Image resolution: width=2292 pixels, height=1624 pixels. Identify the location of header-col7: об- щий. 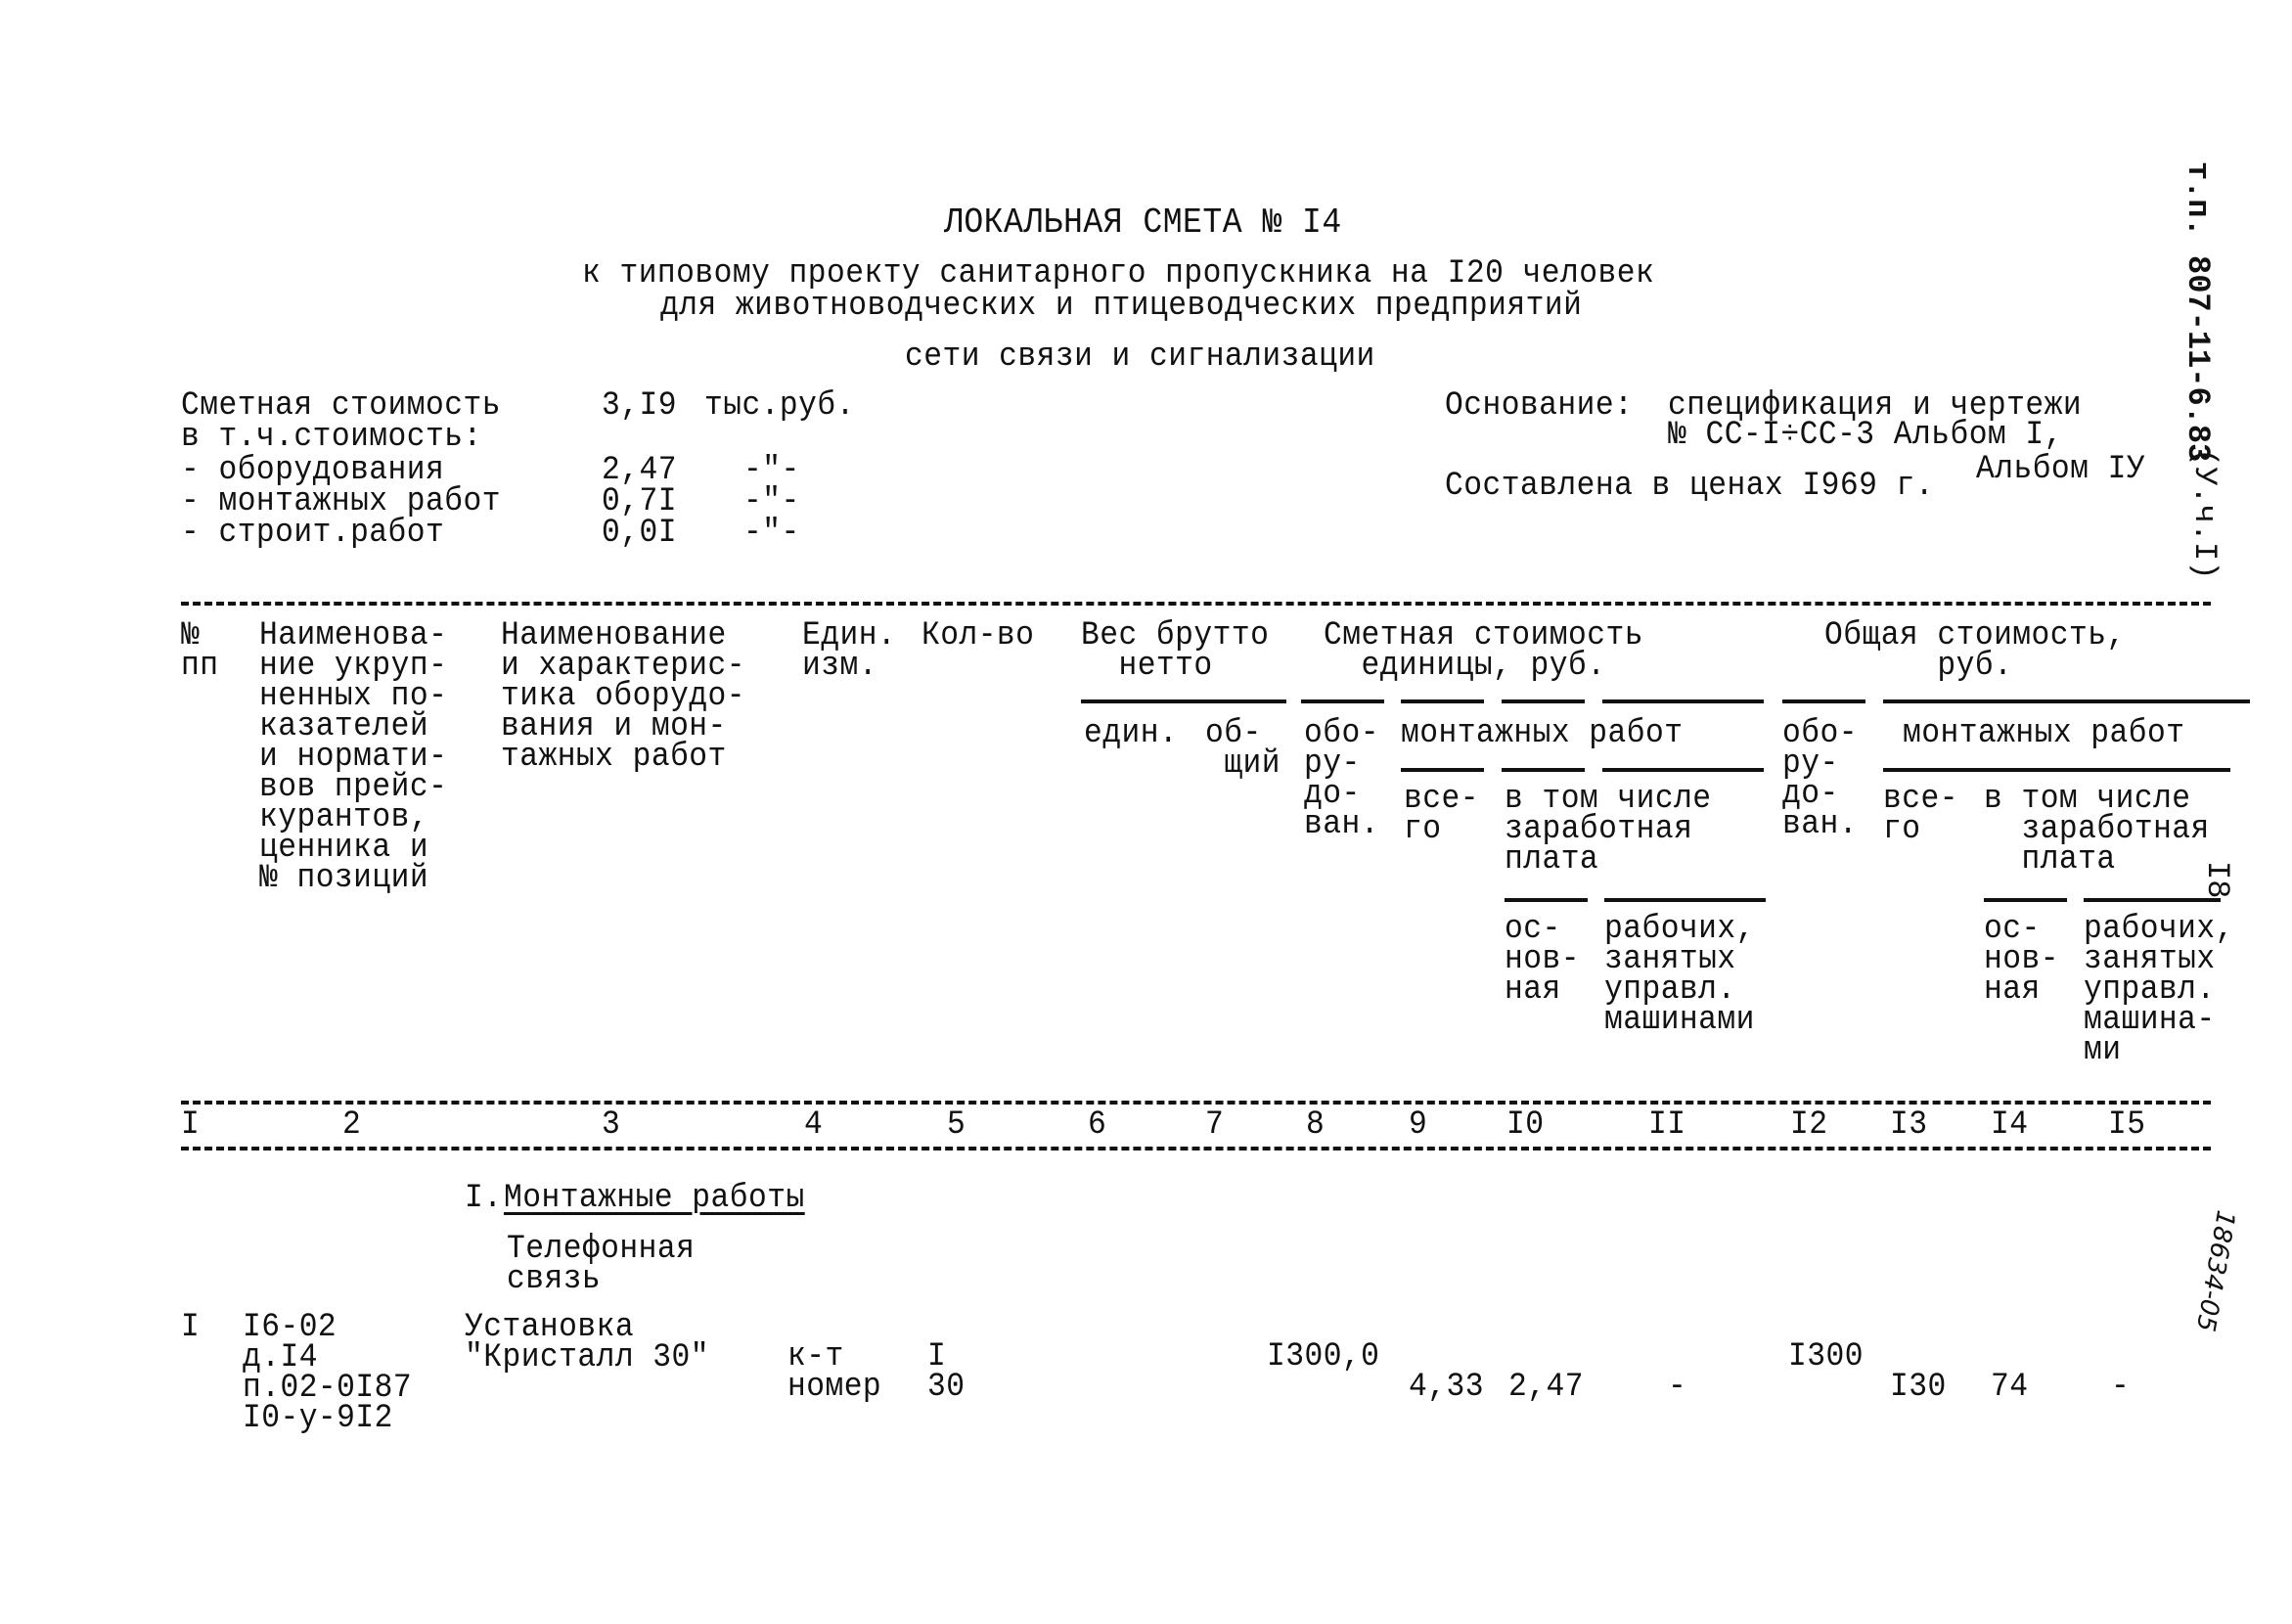
(1243, 749).